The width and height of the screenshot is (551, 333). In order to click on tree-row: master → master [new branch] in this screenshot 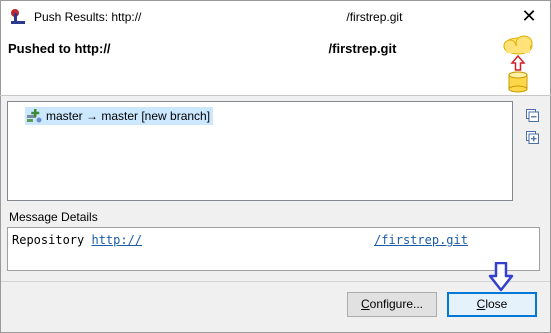, I will do `click(119, 116)`.